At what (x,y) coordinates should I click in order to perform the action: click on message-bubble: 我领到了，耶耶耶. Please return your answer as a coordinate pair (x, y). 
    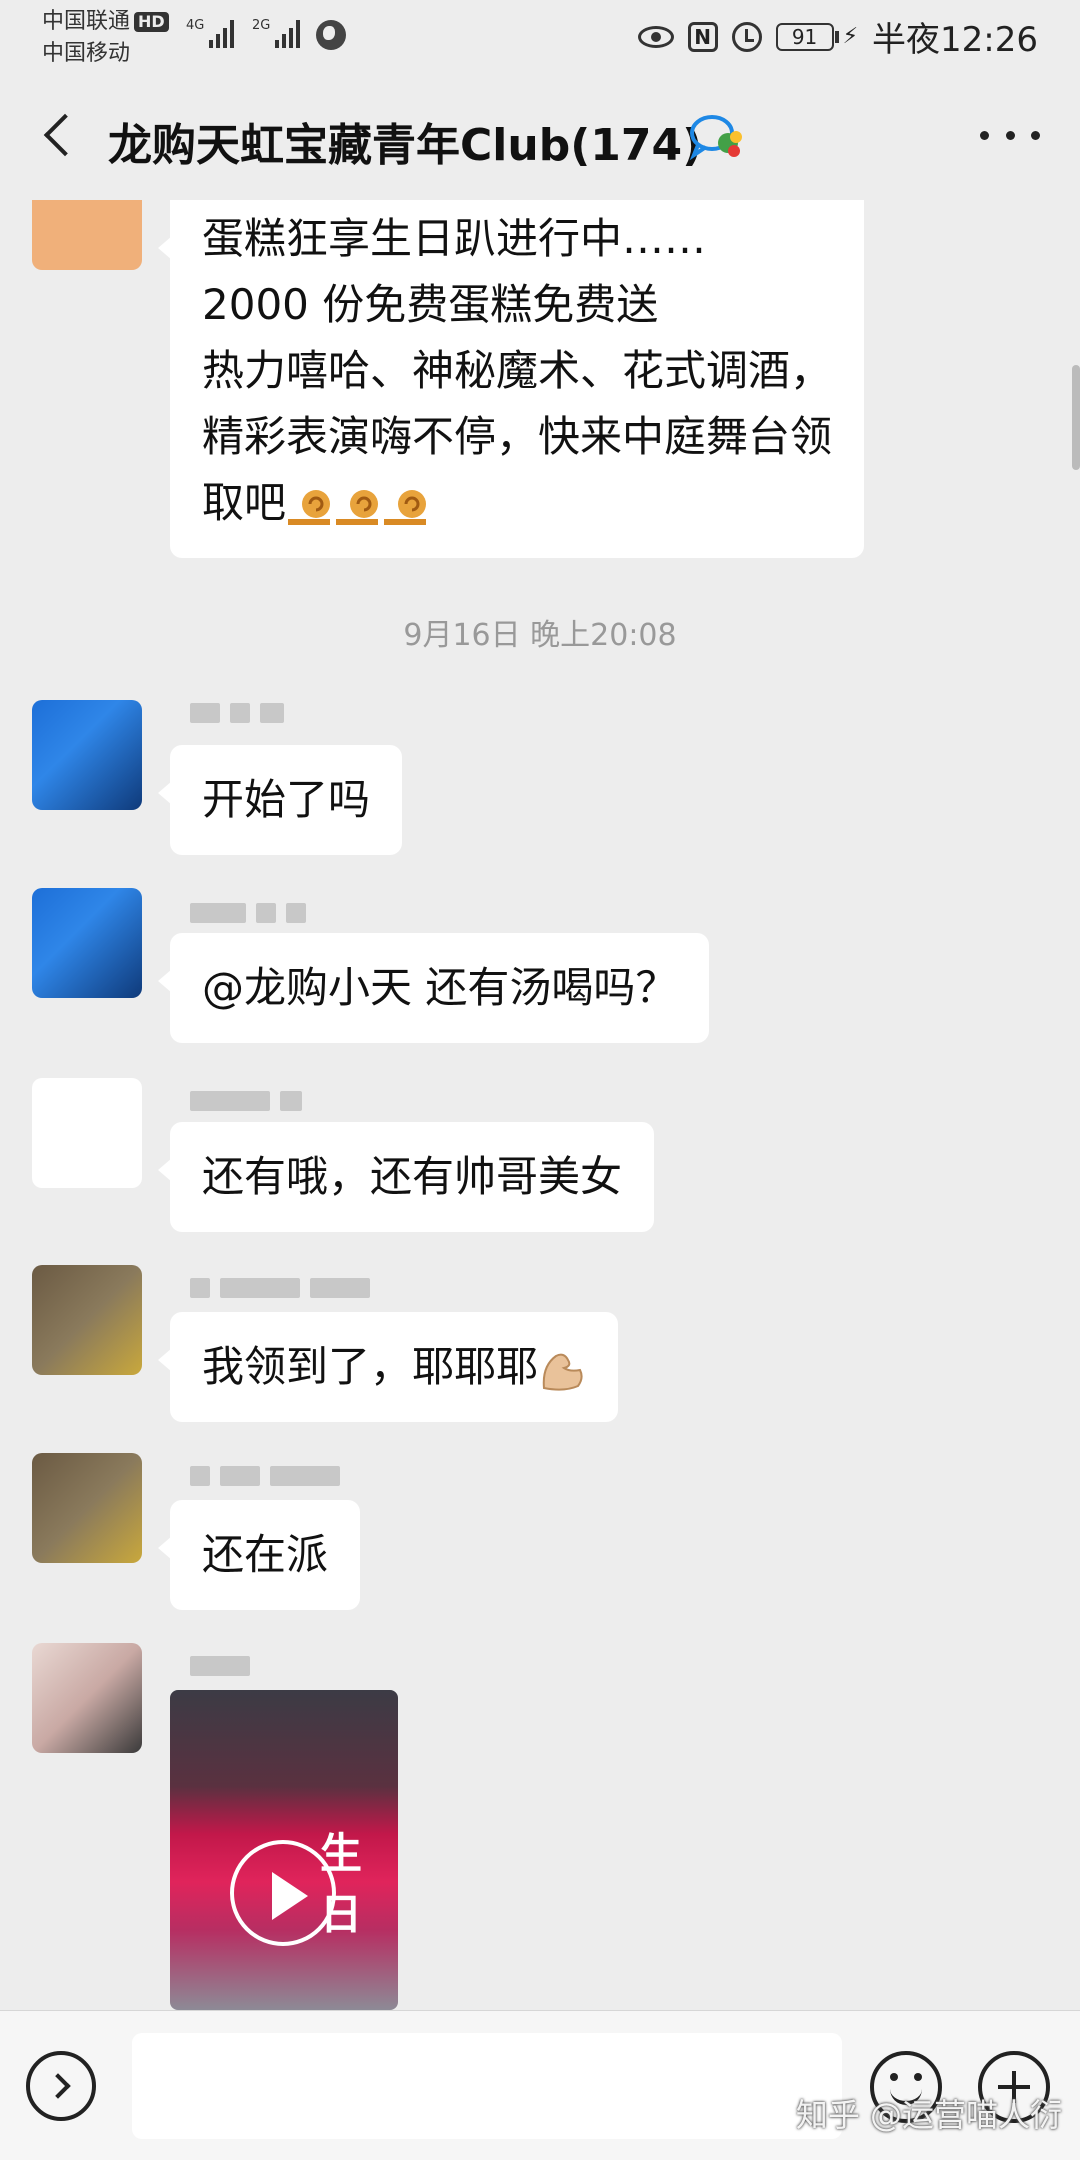
    Looking at the image, I should click on (388, 1367).